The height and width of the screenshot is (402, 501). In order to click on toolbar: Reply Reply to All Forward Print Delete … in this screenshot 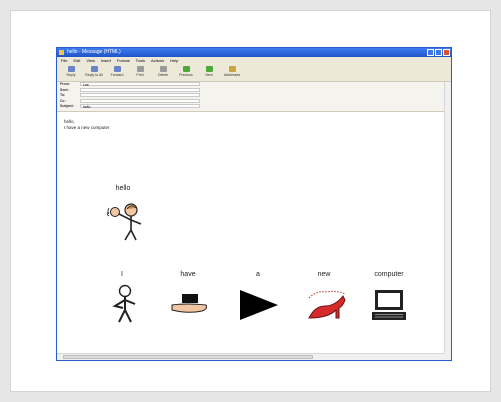, I will do `click(254, 73)`.